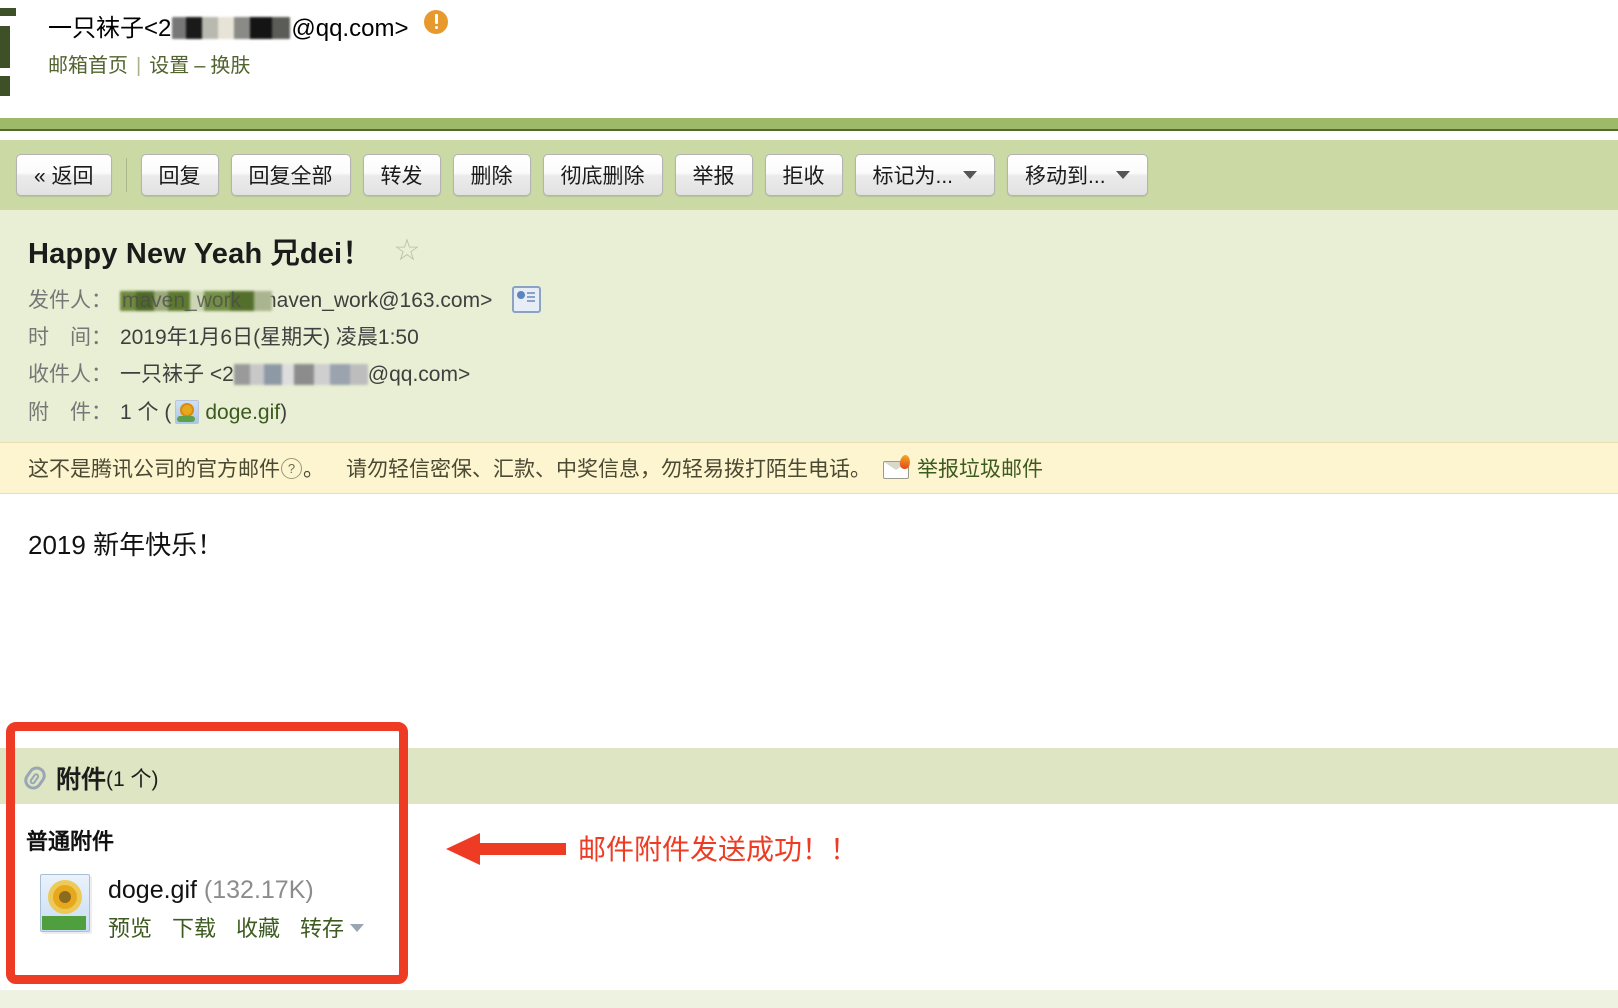 This screenshot has height=1008, width=1618. What do you see at coordinates (242, 412) in the screenshot?
I see `attachment-filename-inline: doge.gif` at bounding box center [242, 412].